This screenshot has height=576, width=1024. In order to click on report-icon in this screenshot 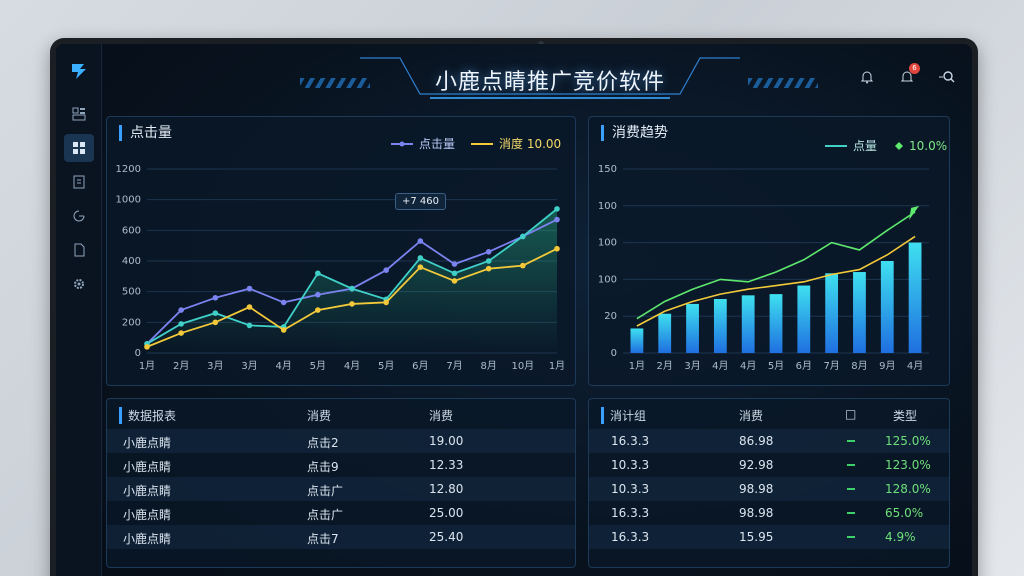, I will do `click(79, 182)`.